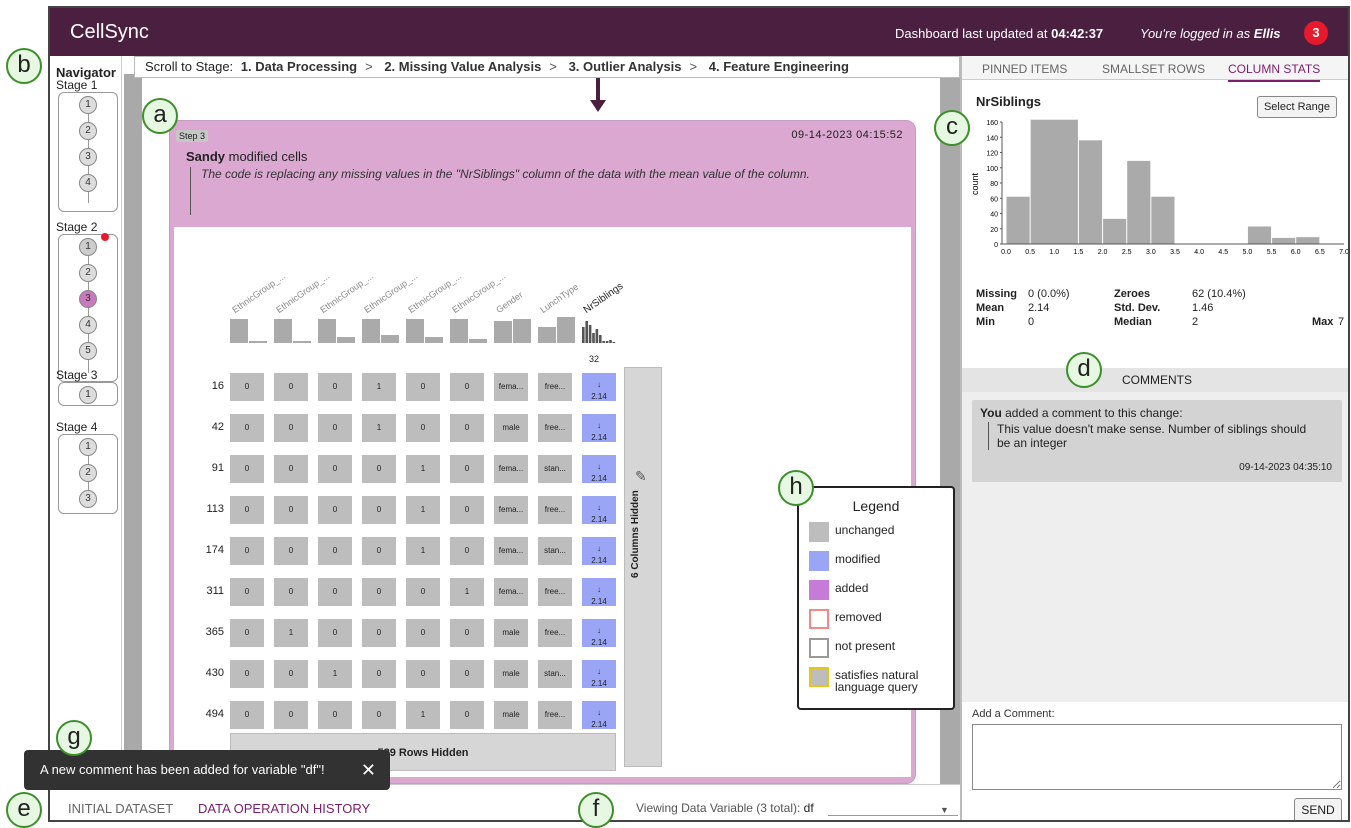  What do you see at coordinates (779, 66) in the screenshot?
I see `stage-link-4: 4. Feature Engineering` at bounding box center [779, 66].